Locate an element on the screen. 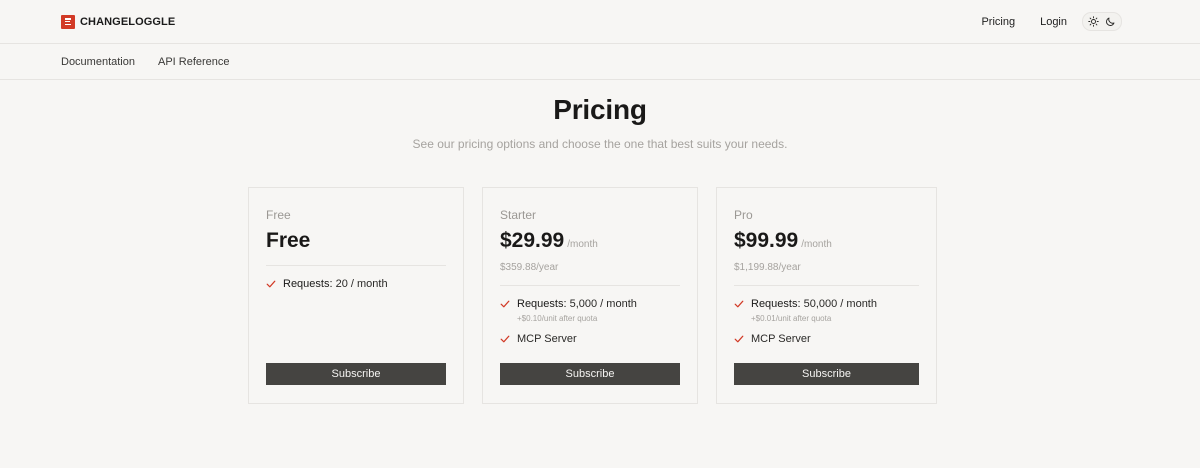  price-row: Free is located at coordinates (356, 241).